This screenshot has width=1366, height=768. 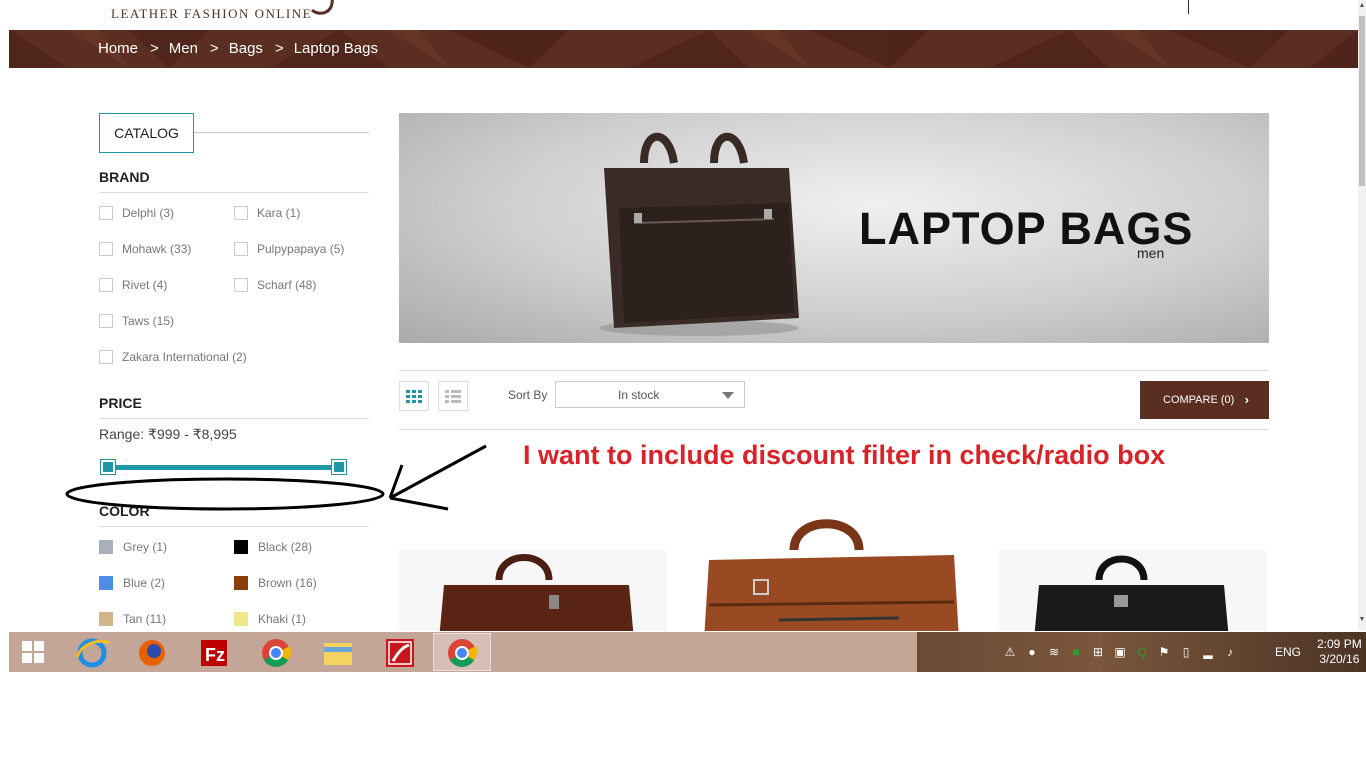 What do you see at coordinates (338, 652) in the screenshot?
I see `taskbar-file-explorer` at bounding box center [338, 652].